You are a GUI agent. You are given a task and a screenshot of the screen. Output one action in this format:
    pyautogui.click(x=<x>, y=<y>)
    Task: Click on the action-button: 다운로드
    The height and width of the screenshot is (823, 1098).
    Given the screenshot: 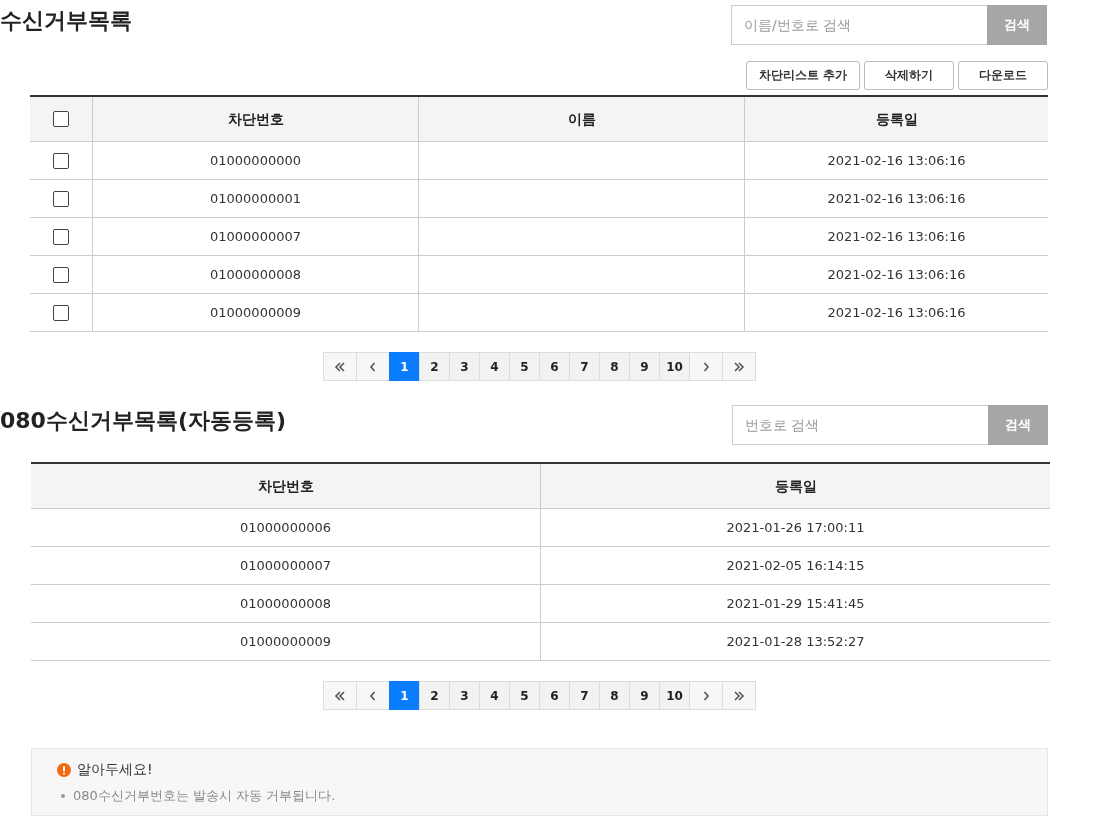 What is the action you would take?
    pyautogui.click(x=1003, y=75)
    